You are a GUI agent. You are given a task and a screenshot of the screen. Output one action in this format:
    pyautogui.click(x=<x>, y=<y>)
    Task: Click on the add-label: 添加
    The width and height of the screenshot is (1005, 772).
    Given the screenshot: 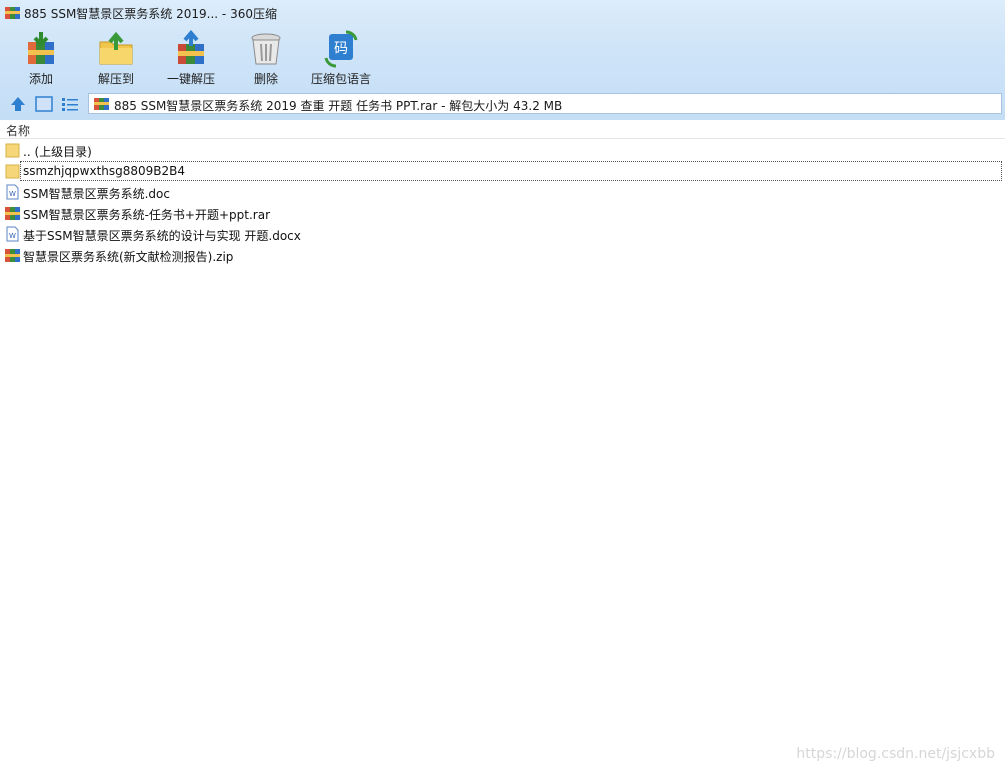 What is the action you would take?
    pyautogui.click(x=40, y=79)
    